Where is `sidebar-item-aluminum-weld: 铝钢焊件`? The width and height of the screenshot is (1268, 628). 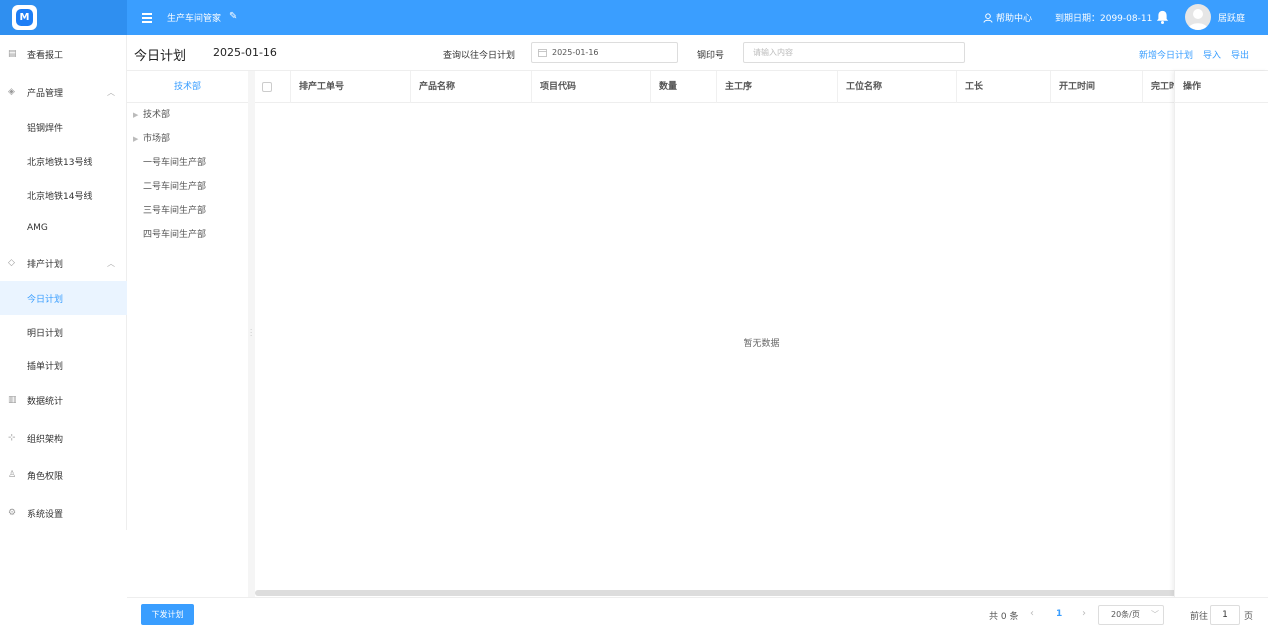 sidebar-item-aluminum-weld: 铝钢焊件 is located at coordinates (63, 127).